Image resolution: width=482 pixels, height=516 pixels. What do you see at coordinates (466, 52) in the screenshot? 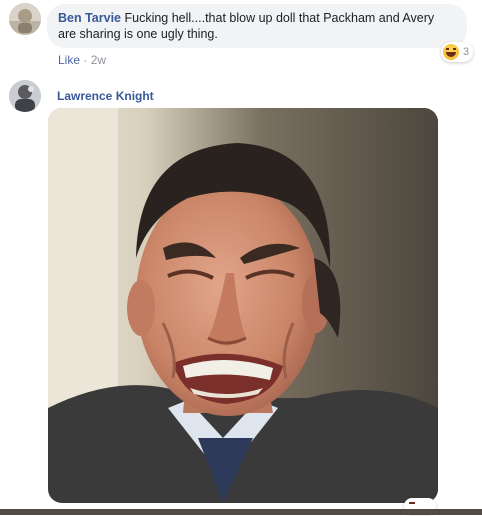
I see `reaction-count: 3` at bounding box center [466, 52].